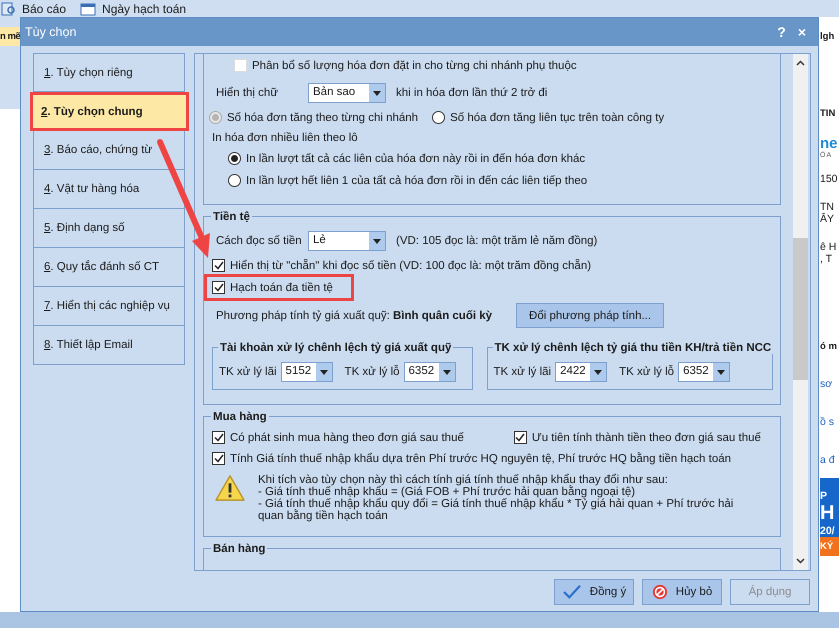 This screenshot has width=839, height=628. Describe the element at coordinates (411, 266) in the screenshot. I see `checkbox-label: Hiển thị từ "chẵn" khi đọc số tiền (VD: 100 đọc là: một trăm đồng chẵn)` at that location.